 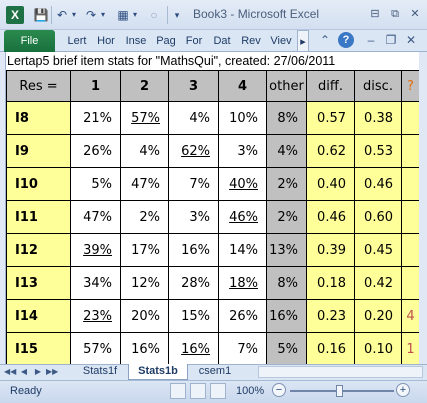 I want to click on redo-dropdown-icon: ▾, so click(x=103, y=15).